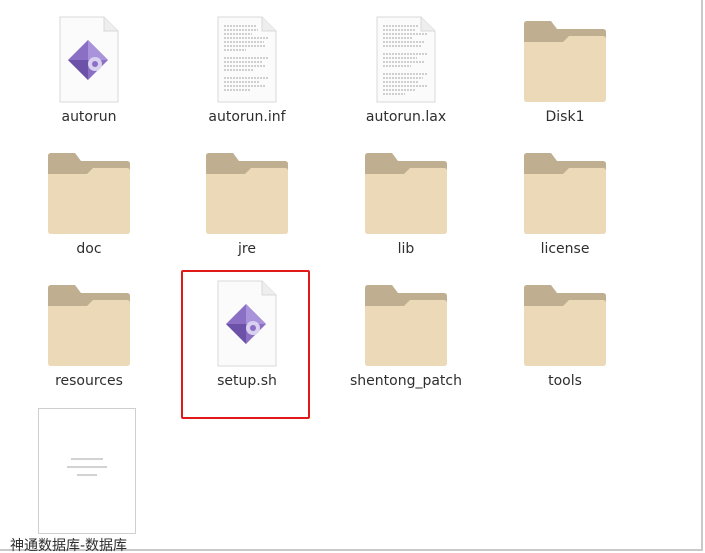 This screenshot has width=705, height=553. Describe the element at coordinates (406, 381) in the screenshot. I see `file-name: shentong_patch` at that location.